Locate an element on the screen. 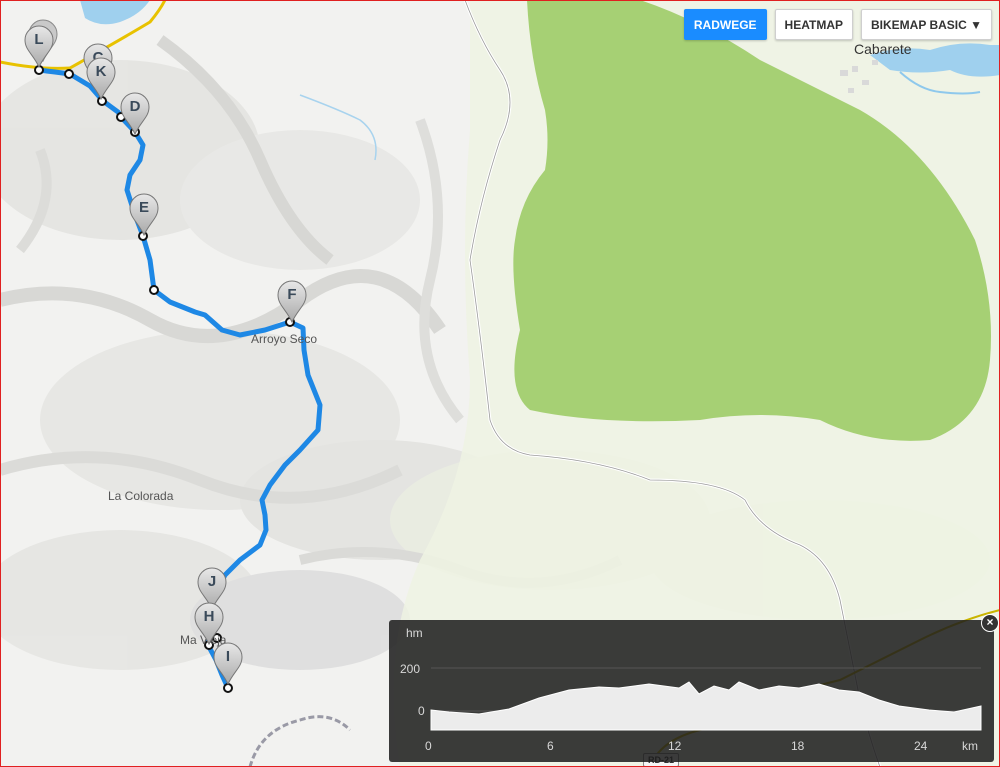 The image size is (1000, 767). route-marker-f: F is located at coordinates (292, 301).